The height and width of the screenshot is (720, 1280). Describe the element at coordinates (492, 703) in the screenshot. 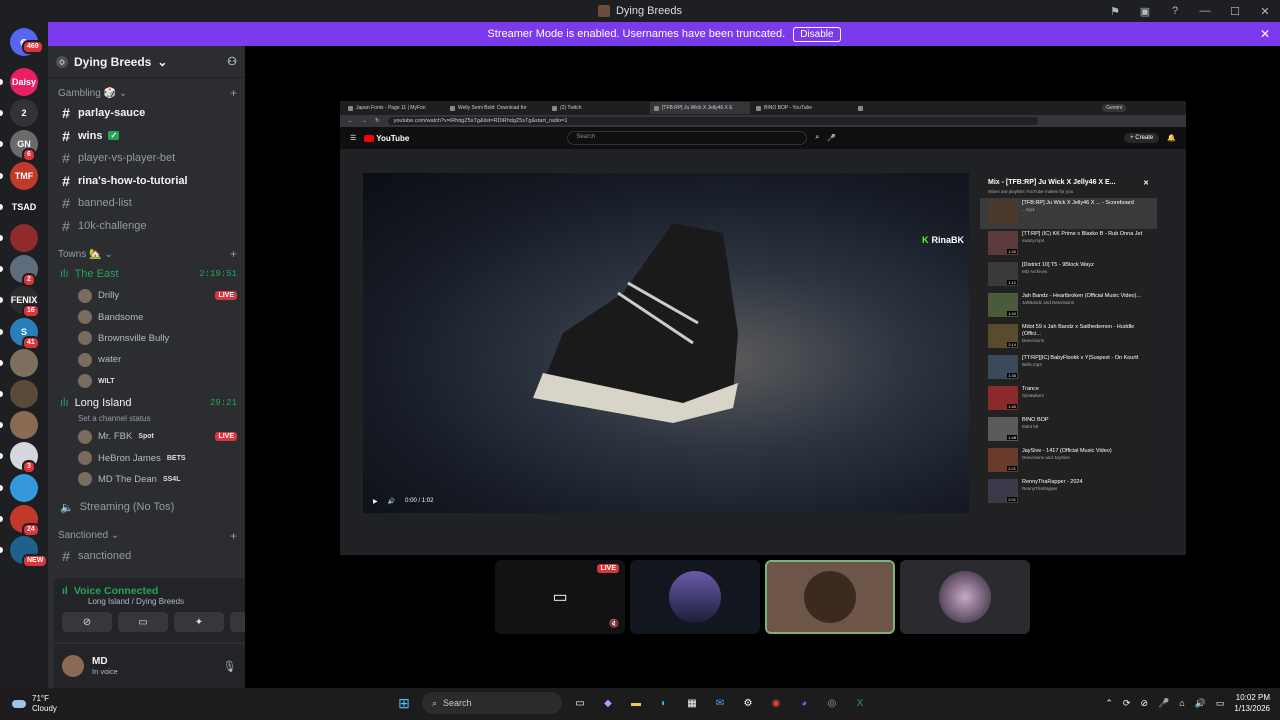

I see `taskbar-search: ⌕ Search` at that location.